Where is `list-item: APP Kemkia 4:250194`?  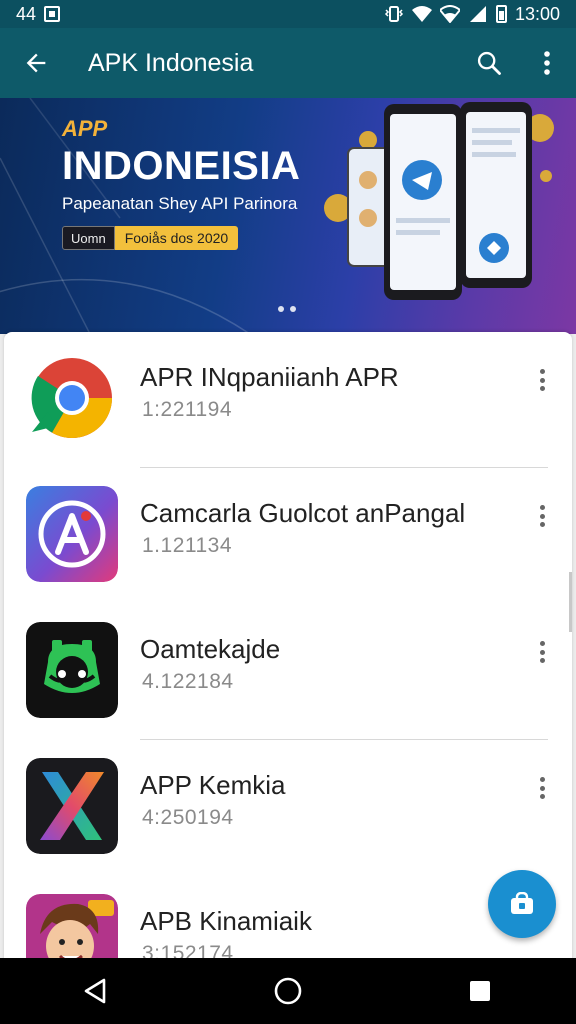 list-item: APP Kemkia 4:250194 is located at coordinates (288, 808).